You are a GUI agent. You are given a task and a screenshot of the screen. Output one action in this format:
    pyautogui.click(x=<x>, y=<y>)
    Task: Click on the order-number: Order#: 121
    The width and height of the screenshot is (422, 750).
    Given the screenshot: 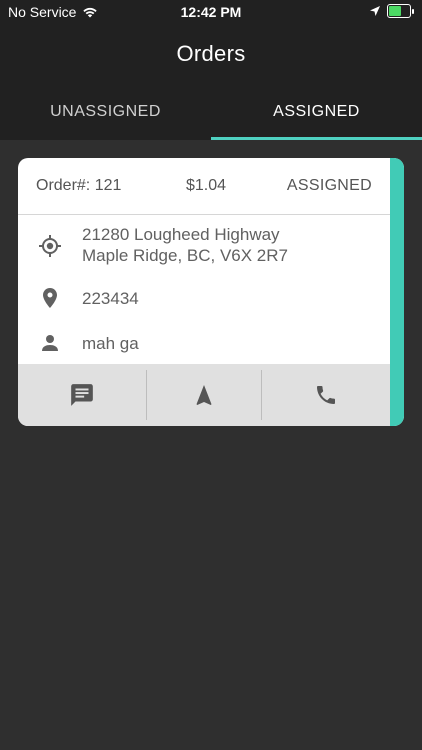 What is the action you would take?
    pyautogui.click(x=79, y=185)
    